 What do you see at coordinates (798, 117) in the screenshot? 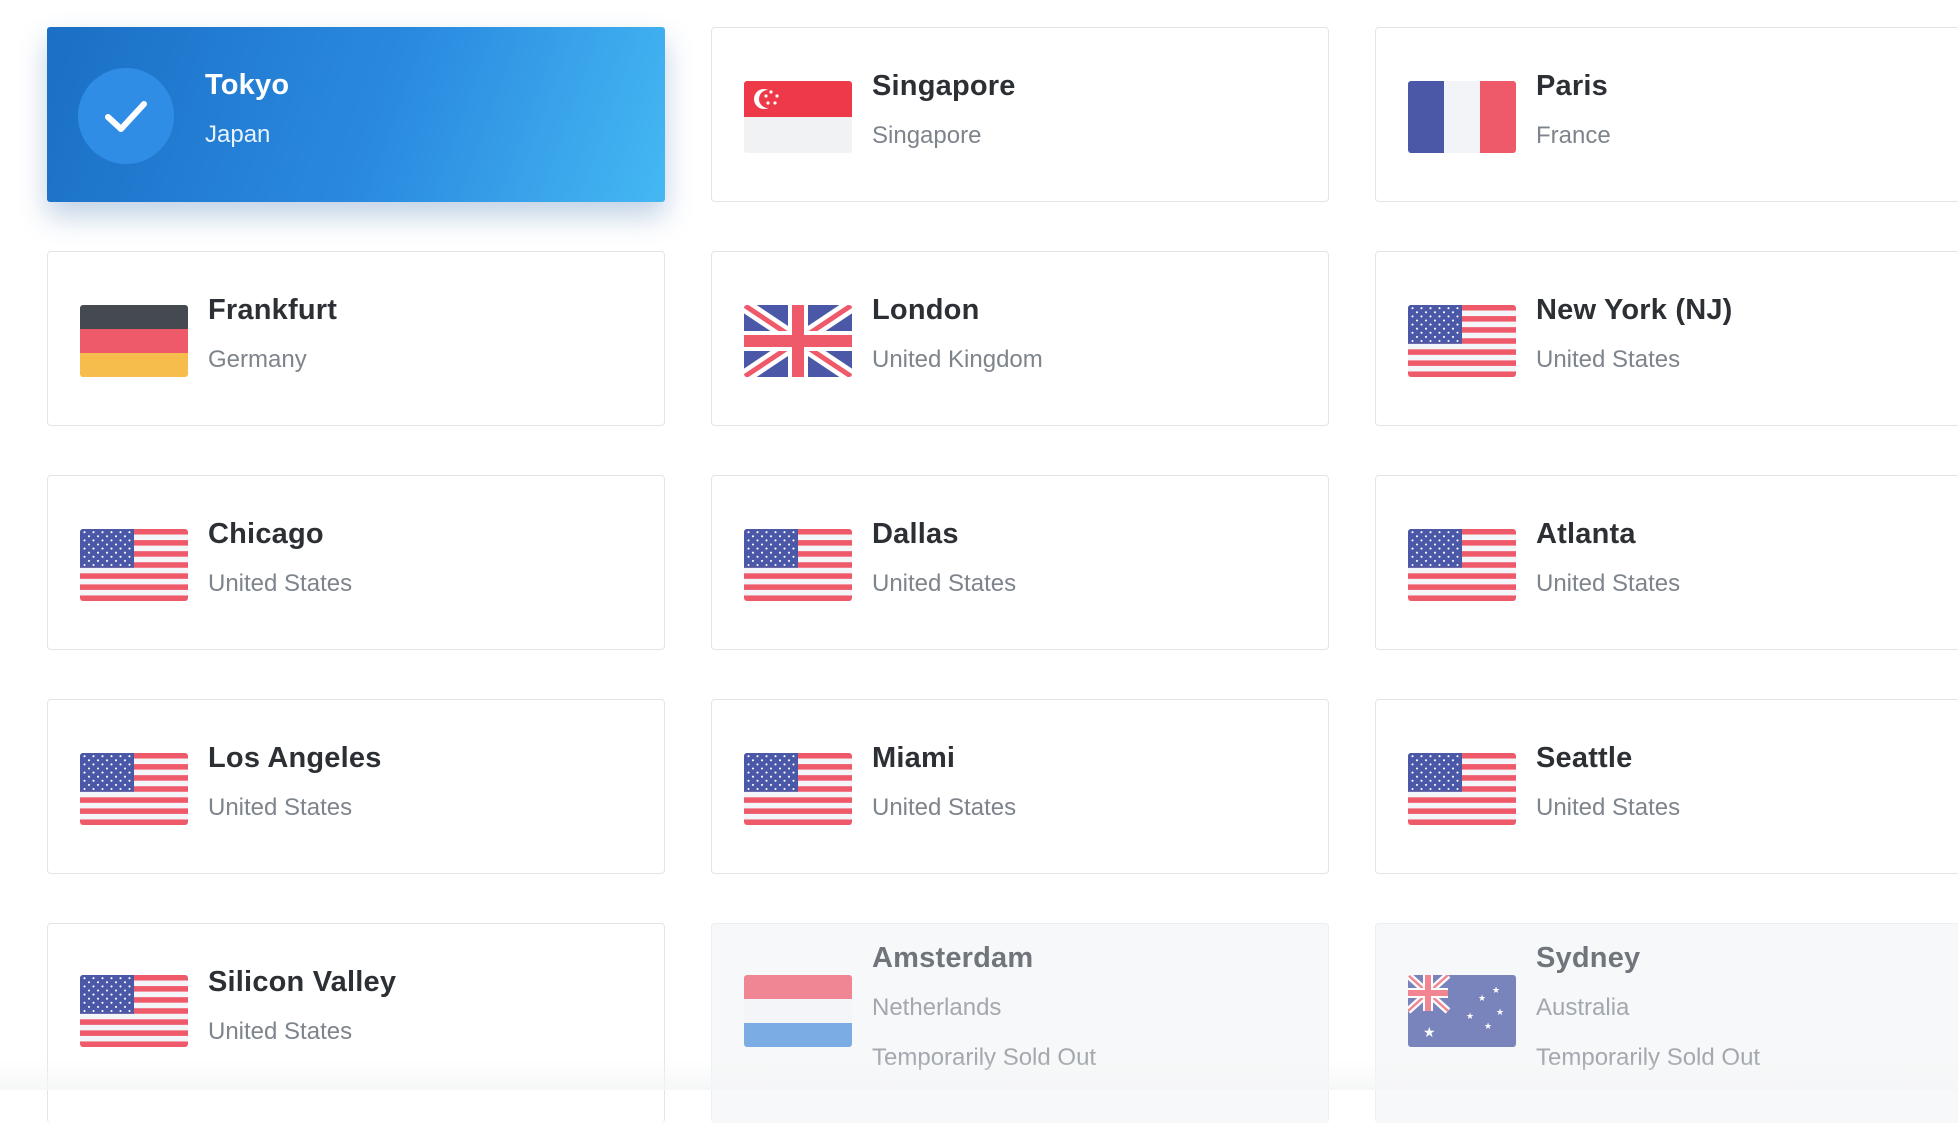
I see `singapore-flag-icon` at bounding box center [798, 117].